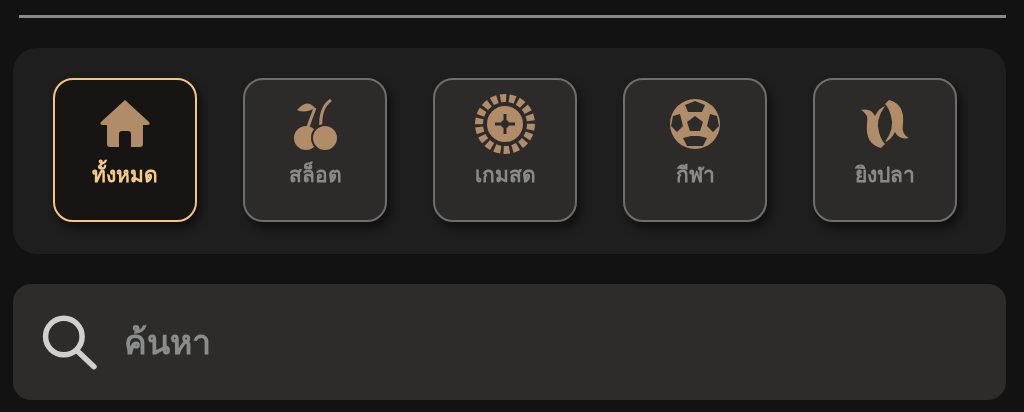 This screenshot has height=412, width=1024. I want to click on roulette-icon, so click(505, 124).